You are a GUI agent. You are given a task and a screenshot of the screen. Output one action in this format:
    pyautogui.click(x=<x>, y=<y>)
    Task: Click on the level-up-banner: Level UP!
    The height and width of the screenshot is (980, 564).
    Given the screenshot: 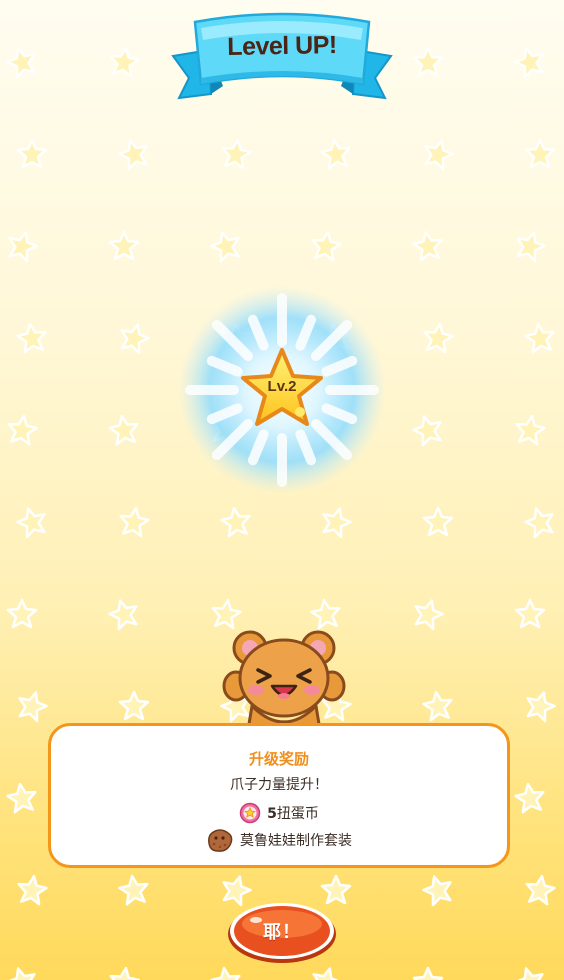 What is the action you would take?
    pyautogui.click(x=282, y=56)
    